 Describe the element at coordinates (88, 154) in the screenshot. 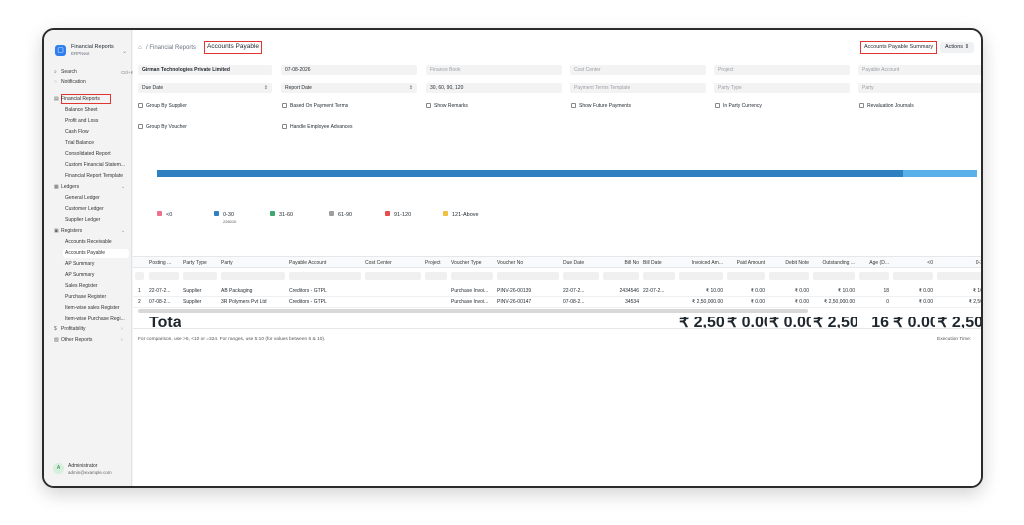

I see `sidebar-item-consolidated-report: Consolidated Report` at that location.